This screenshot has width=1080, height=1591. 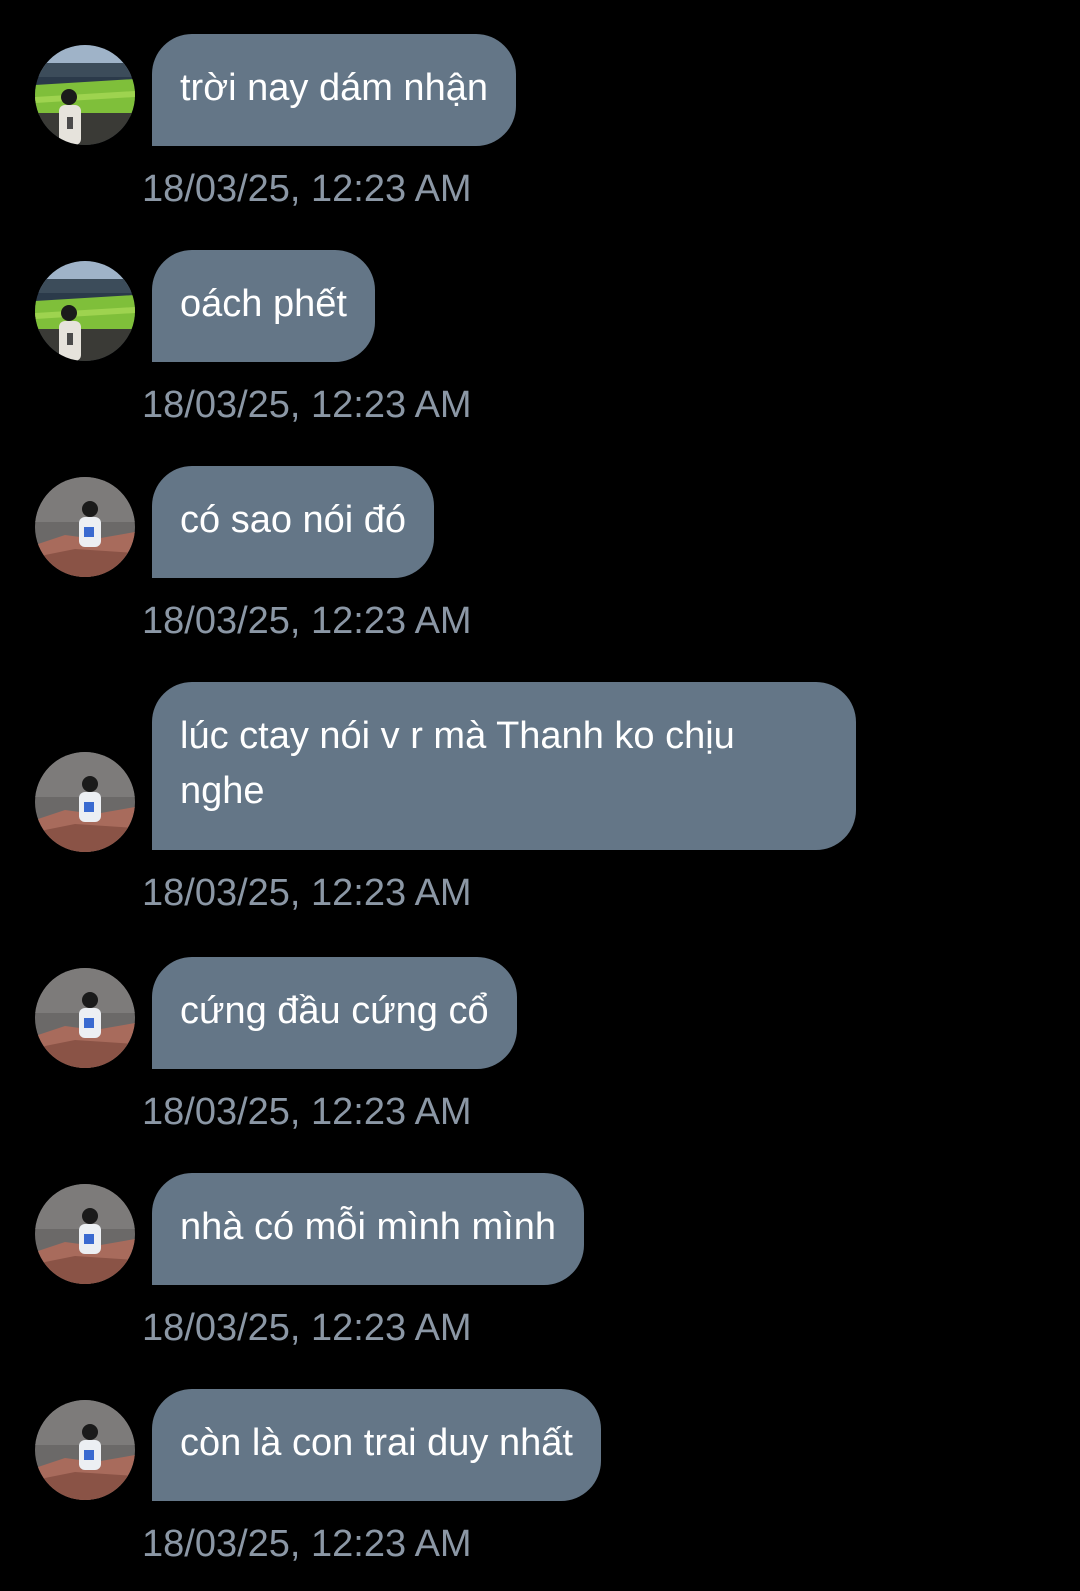 I want to click on message-bubble: trời nay dám nhận, so click(x=334, y=90).